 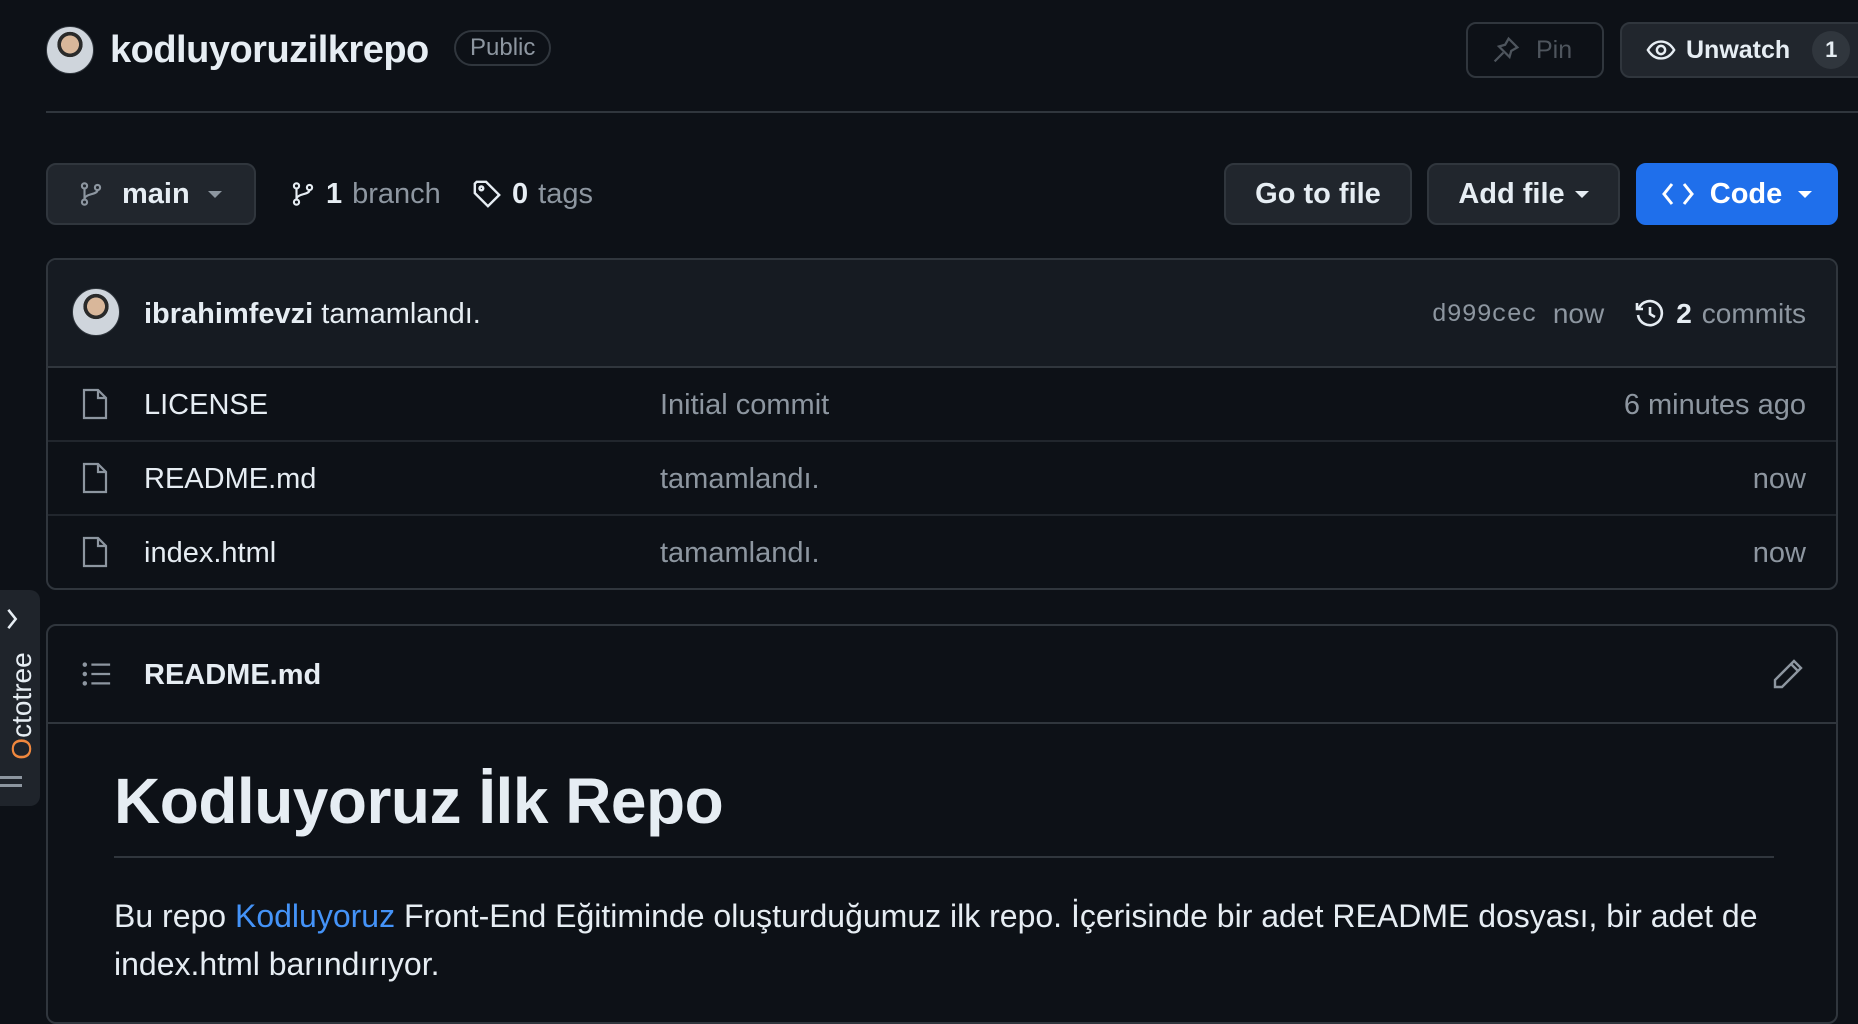 I want to click on add-file-label: Add file, so click(x=1511, y=193).